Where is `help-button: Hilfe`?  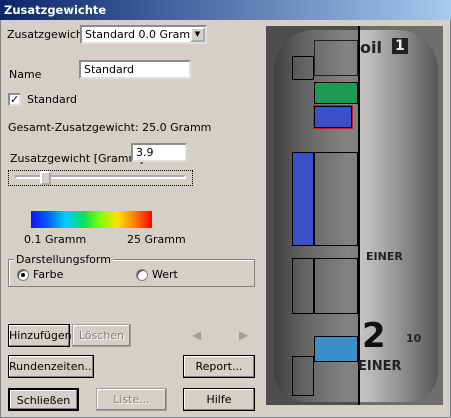
help-button: Hilfe is located at coordinates (219, 399).